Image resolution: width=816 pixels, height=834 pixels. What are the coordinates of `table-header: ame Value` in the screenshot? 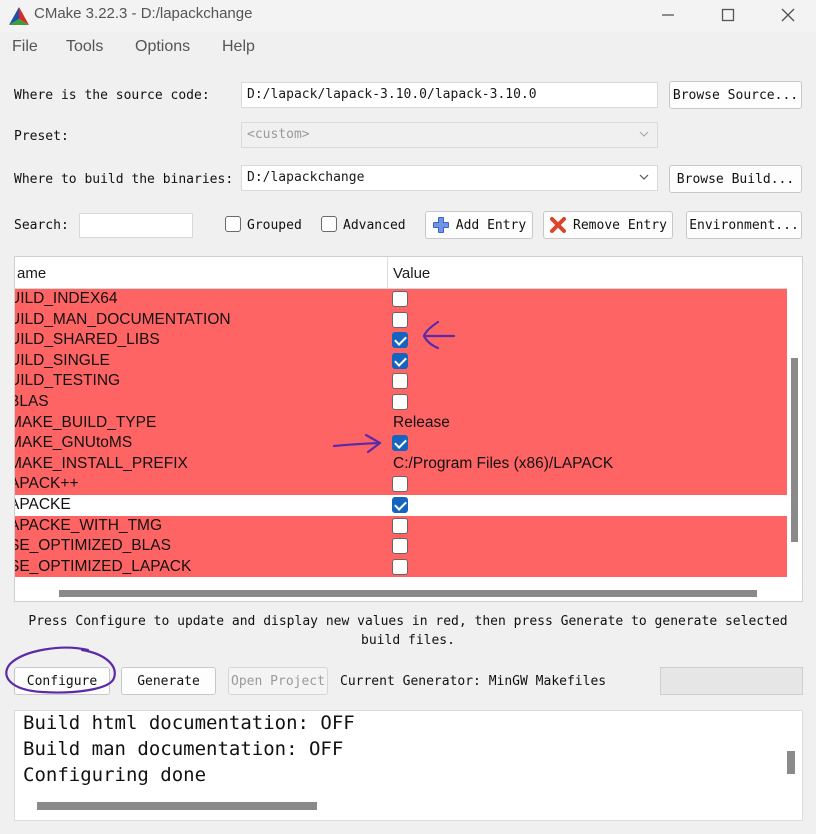 It's located at (402, 273).